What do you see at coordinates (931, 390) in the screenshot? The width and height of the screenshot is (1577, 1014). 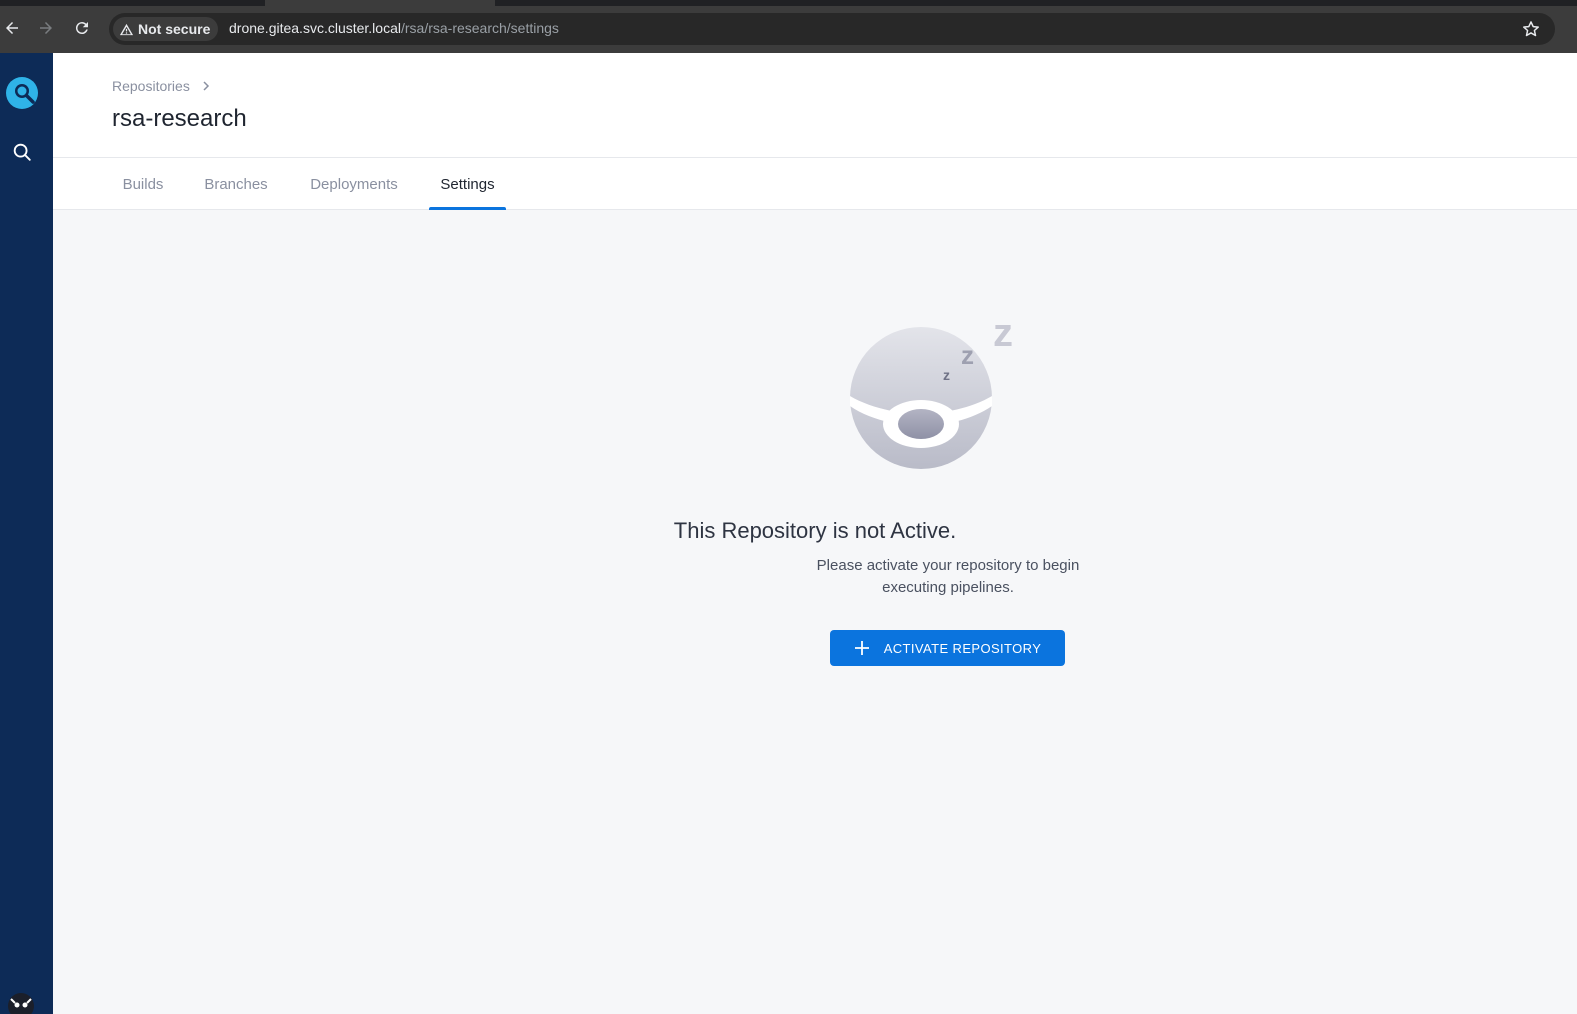 I see `sleeping-drone-illustration: z z z` at bounding box center [931, 390].